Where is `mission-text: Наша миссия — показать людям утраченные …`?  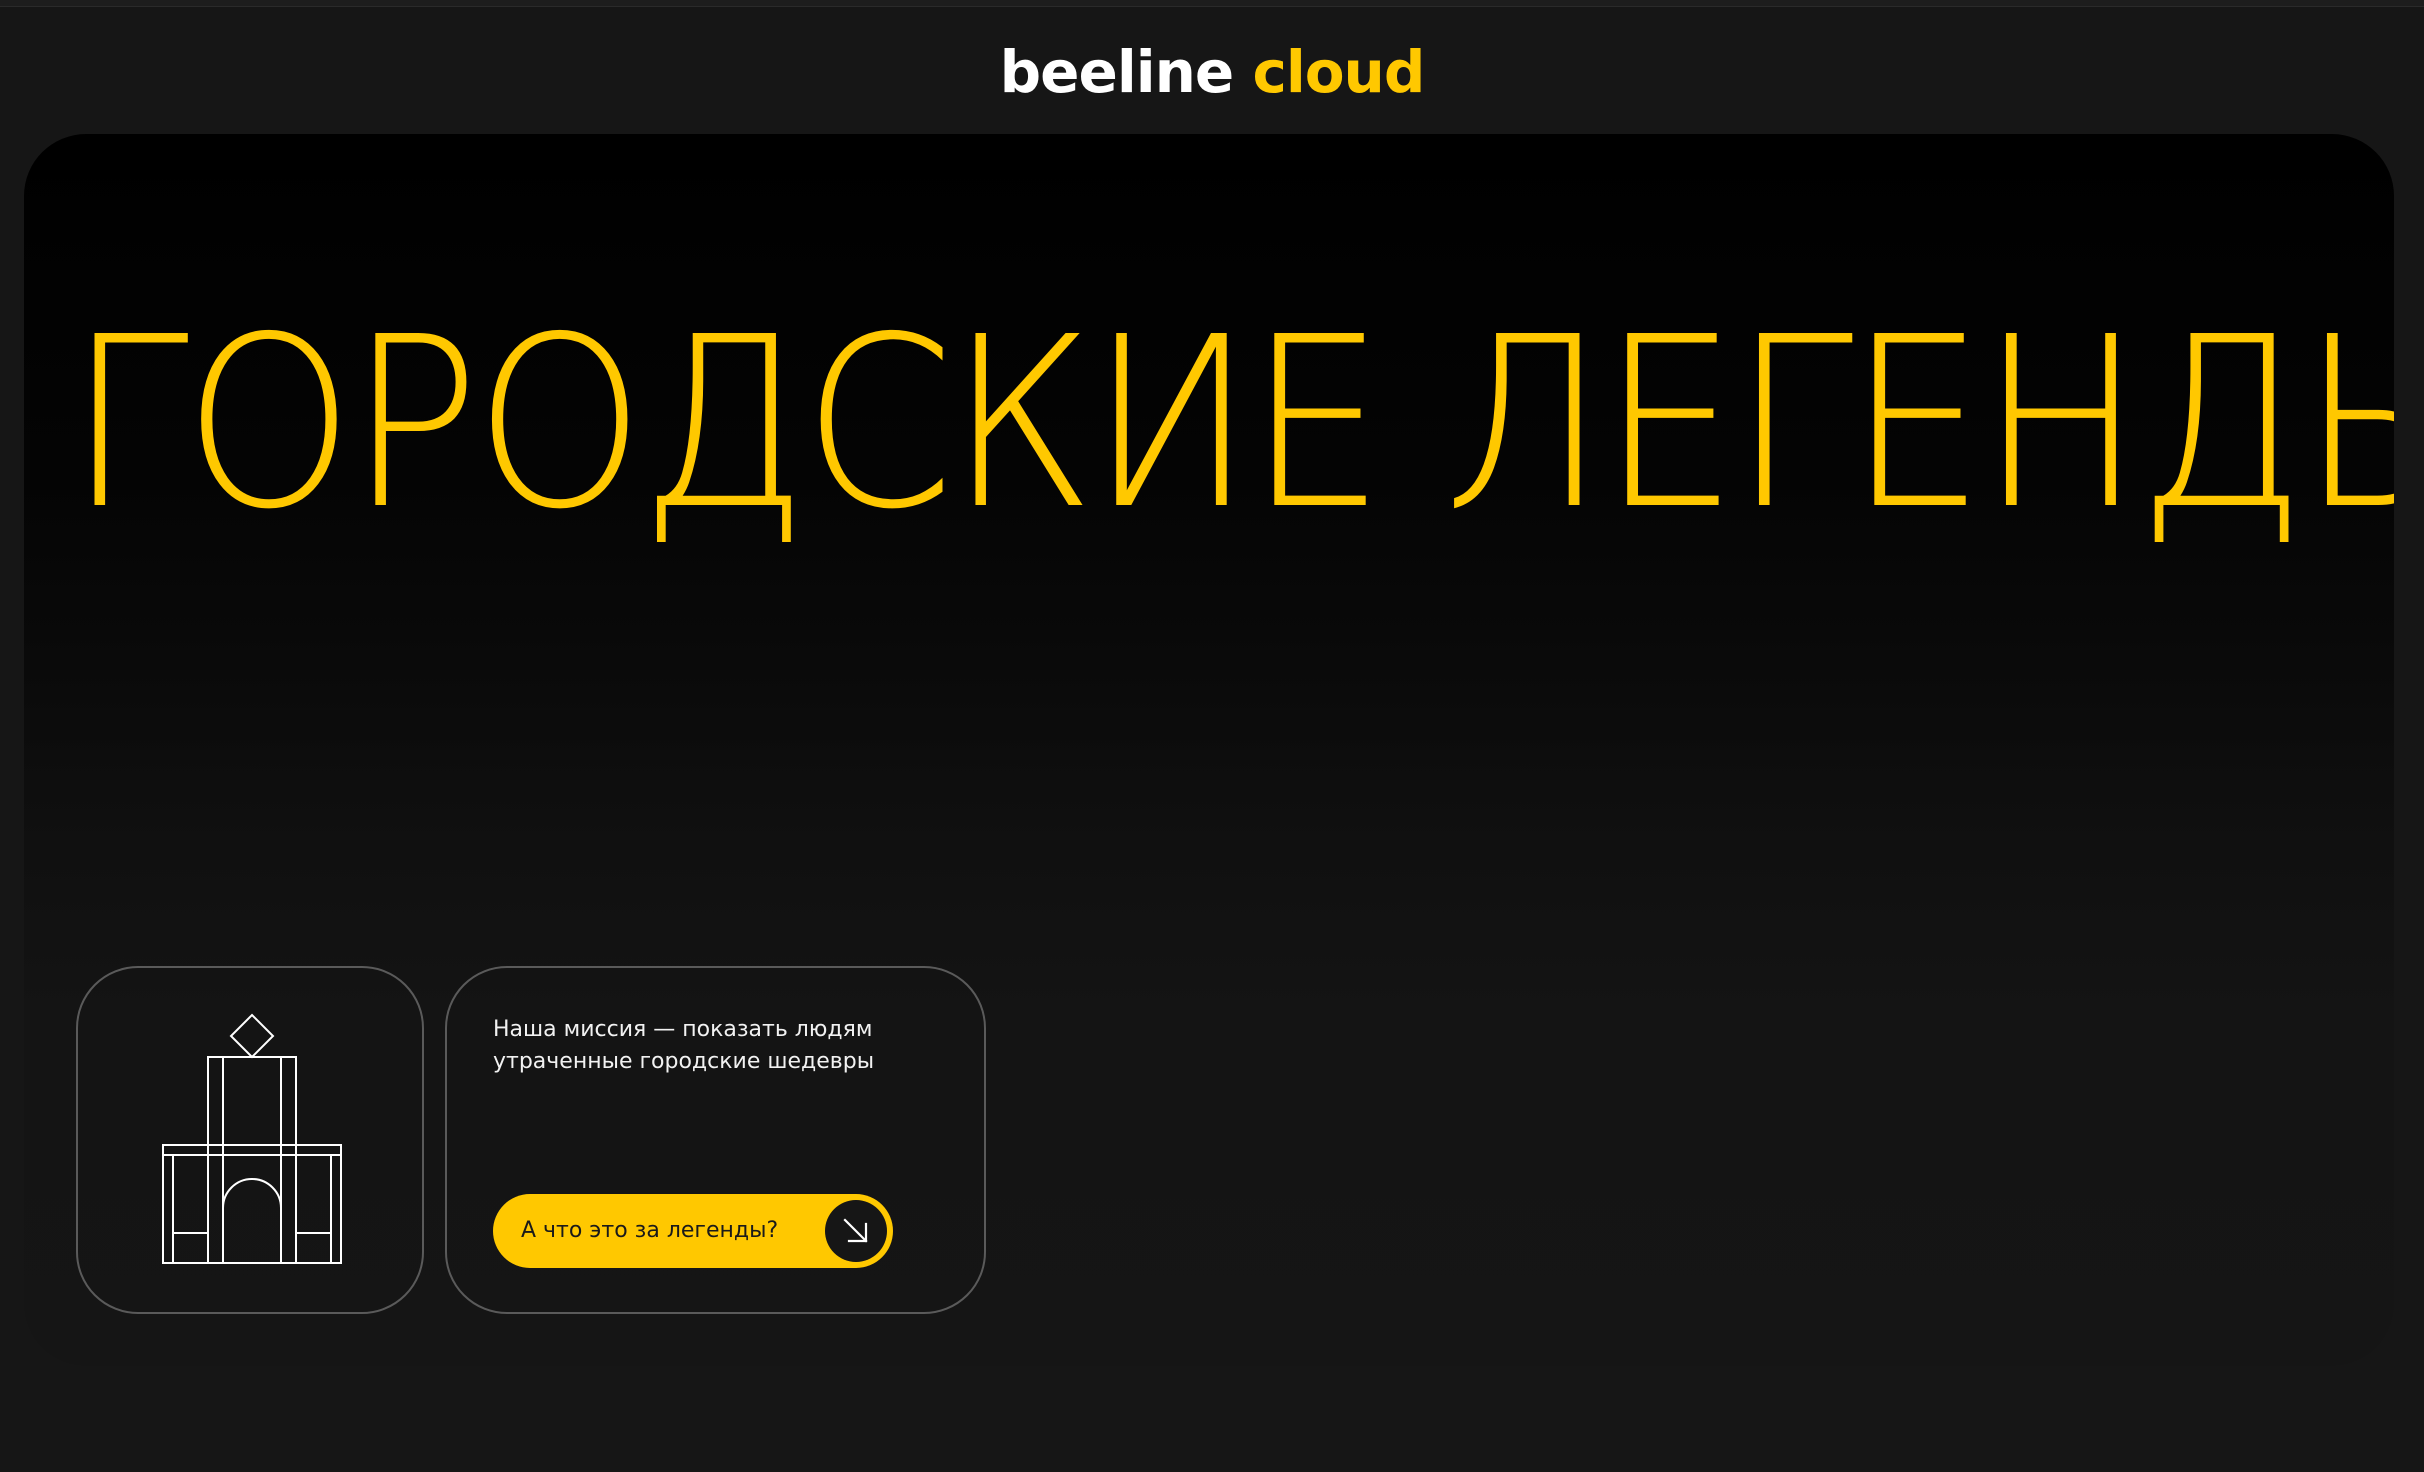 mission-text: Наша миссия — показать людям утраченные … is located at coordinates (723, 1046).